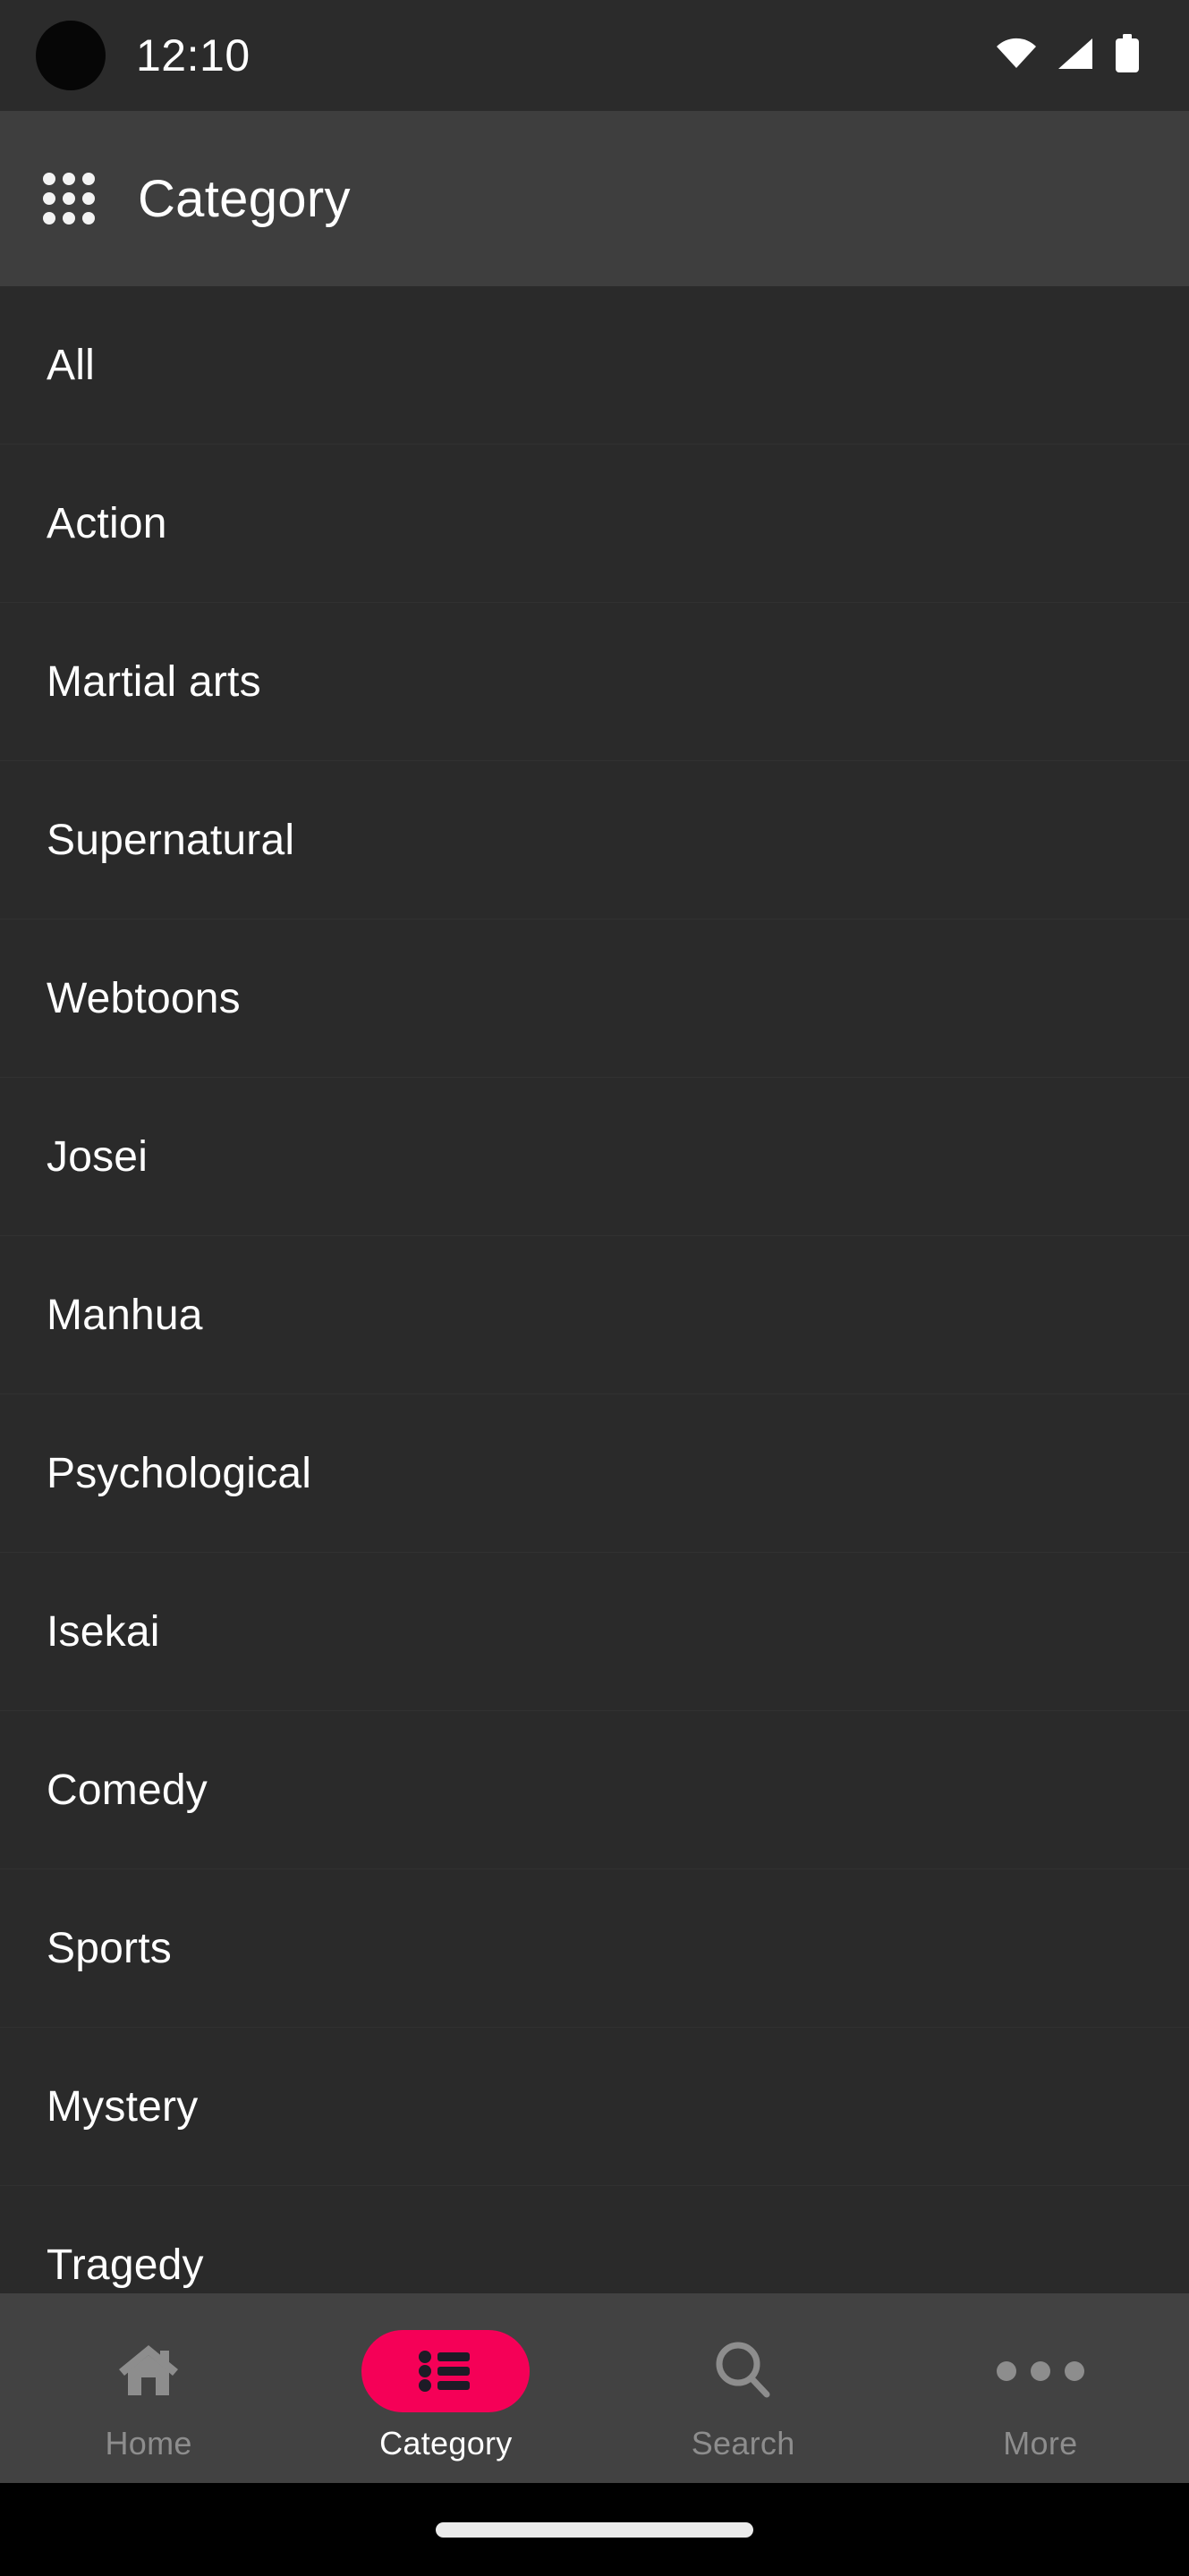 Image resolution: width=1189 pixels, height=2576 pixels. Describe the element at coordinates (244, 198) in the screenshot. I see `page-title: Category` at that location.